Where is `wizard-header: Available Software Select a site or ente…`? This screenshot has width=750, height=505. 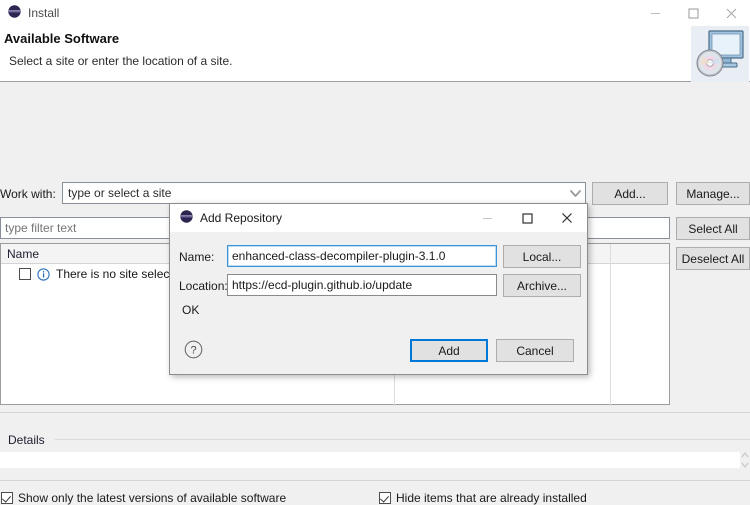 wizard-header: Available Software Select a site or ente… is located at coordinates (375, 54).